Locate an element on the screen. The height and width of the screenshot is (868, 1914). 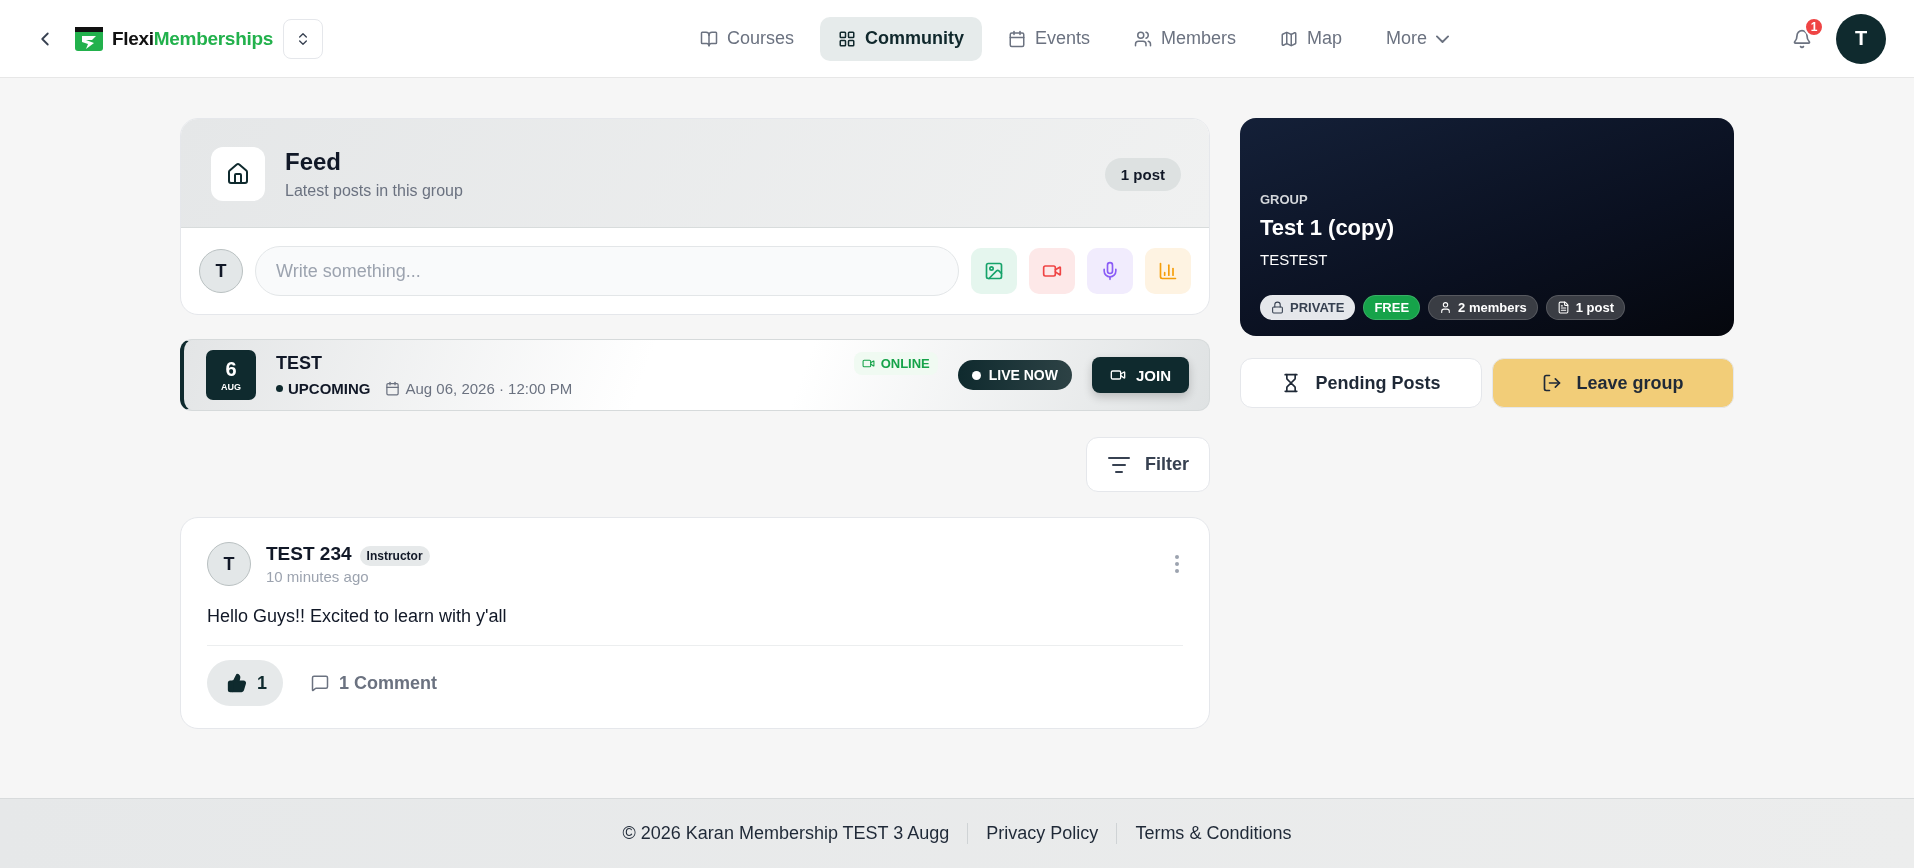
filter-button: Filter is located at coordinates (1148, 464).